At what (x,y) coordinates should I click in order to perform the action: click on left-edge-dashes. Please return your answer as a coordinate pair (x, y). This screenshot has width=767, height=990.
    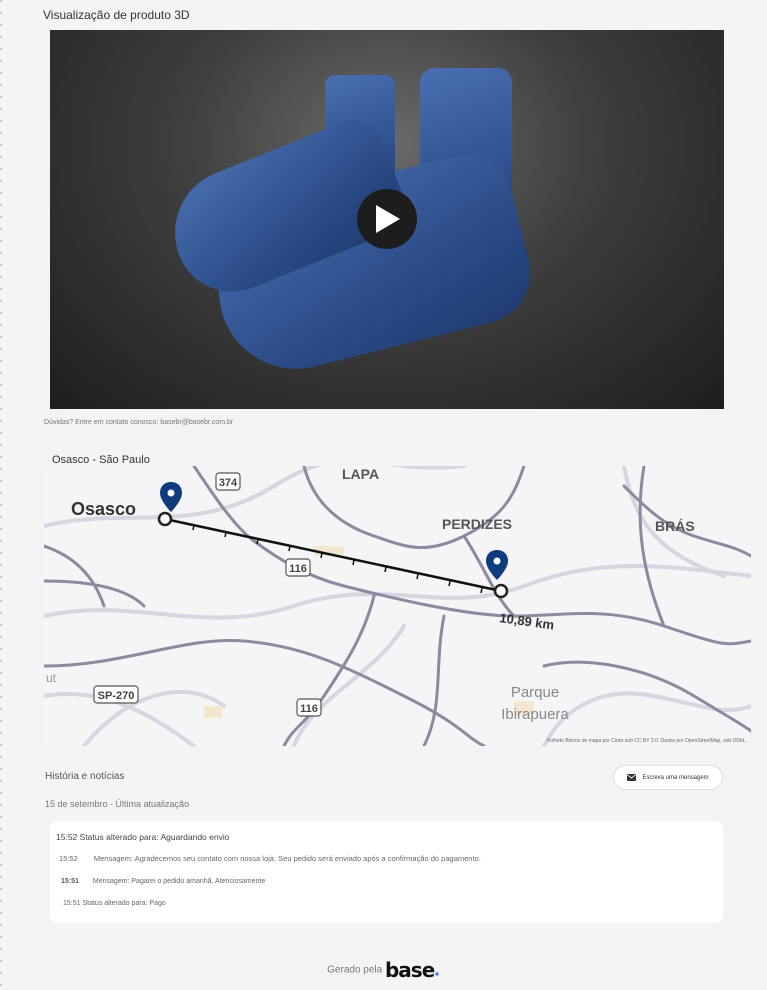
    Looking at the image, I should click on (1, 495).